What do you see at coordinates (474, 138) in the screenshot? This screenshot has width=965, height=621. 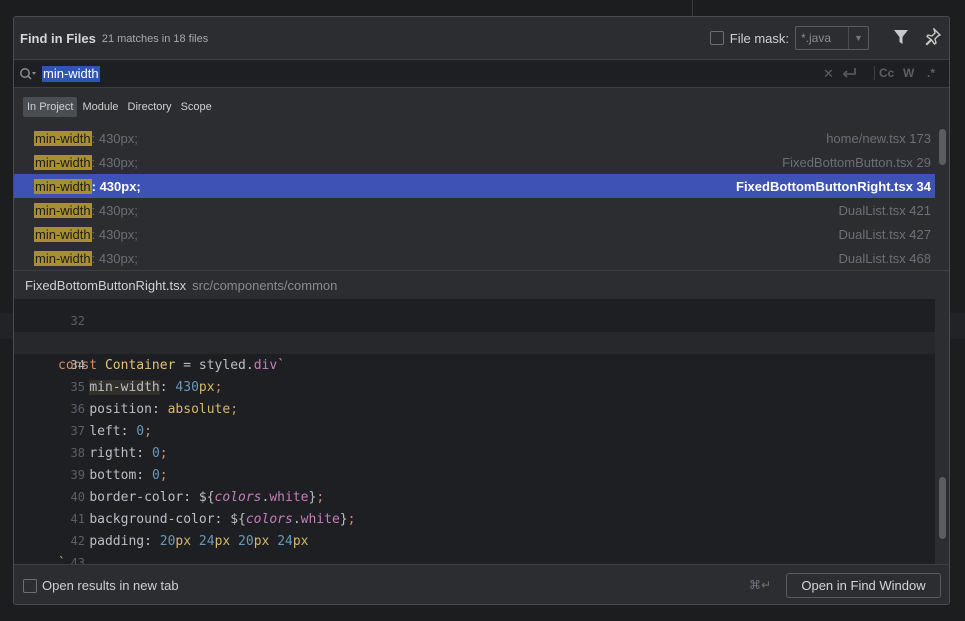 I see `result-row: min-width: 430px; home/new.tsx 173` at bounding box center [474, 138].